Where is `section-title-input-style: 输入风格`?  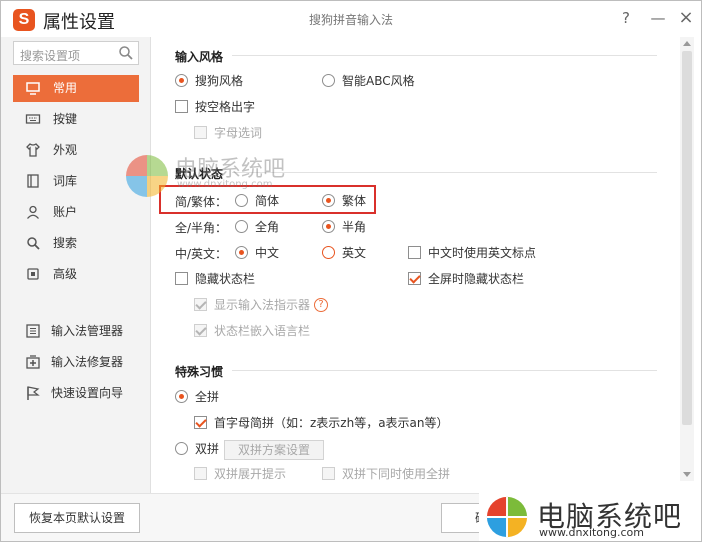
section-title-input-style: 输入风格 is located at coordinates (199, 57).